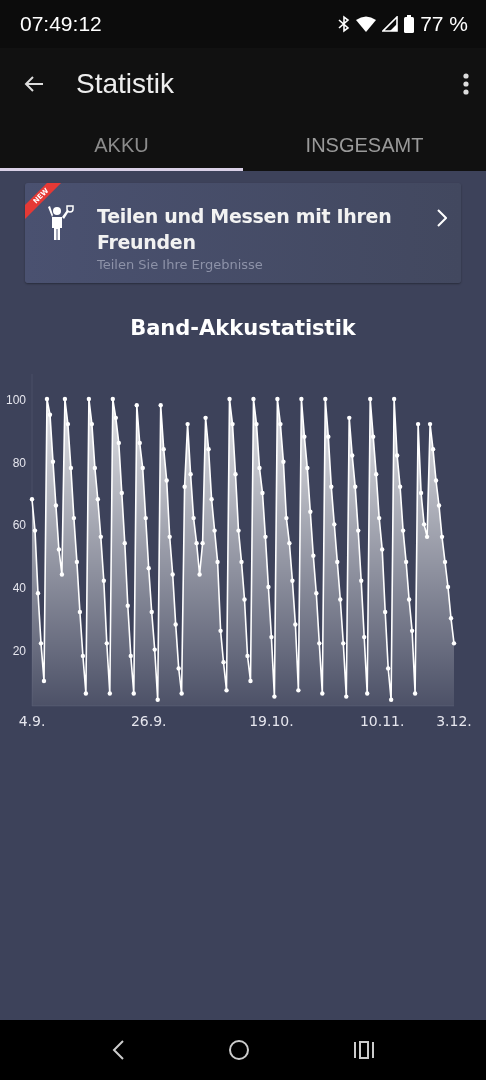 The width and height of the screenshot is (486, 1080). What do you see at coordinates (409, 24) in the screenshot?
I see `battery-icon` at bounding box center [409, 24].